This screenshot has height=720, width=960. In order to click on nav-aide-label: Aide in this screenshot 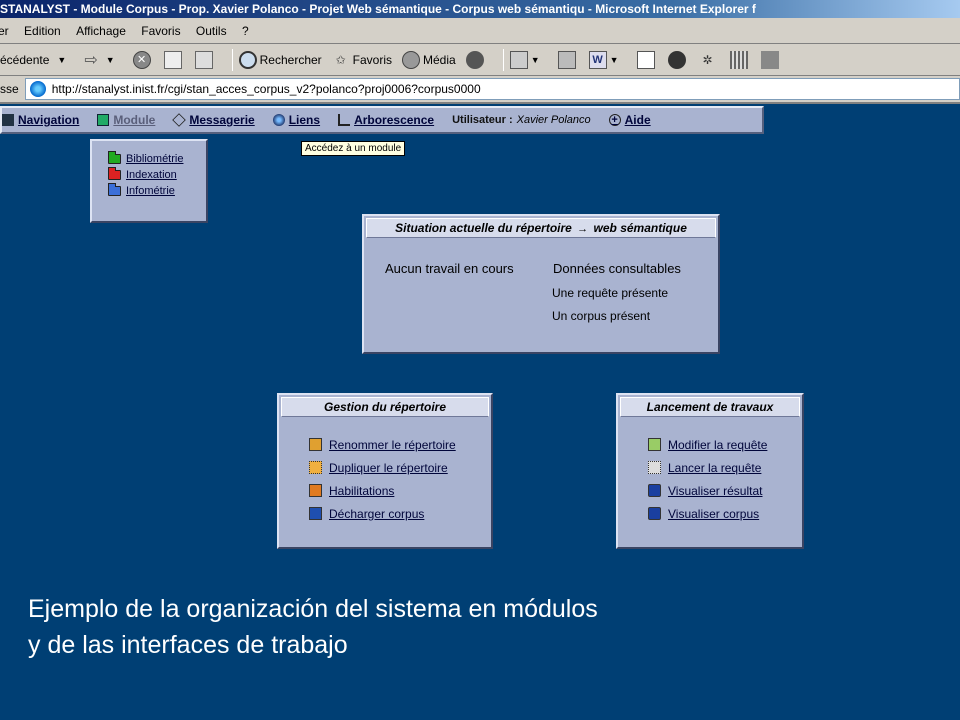, I will do `click(637, 120)`.